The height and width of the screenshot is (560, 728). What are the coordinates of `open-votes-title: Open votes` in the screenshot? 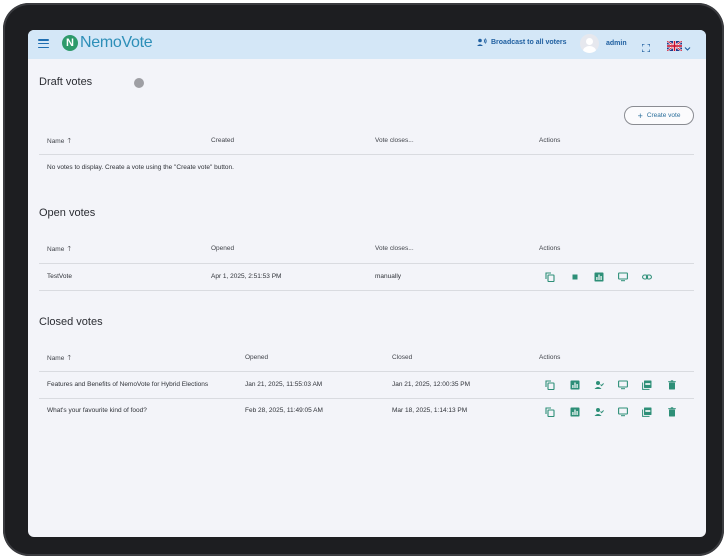 It's located at (67, 213).